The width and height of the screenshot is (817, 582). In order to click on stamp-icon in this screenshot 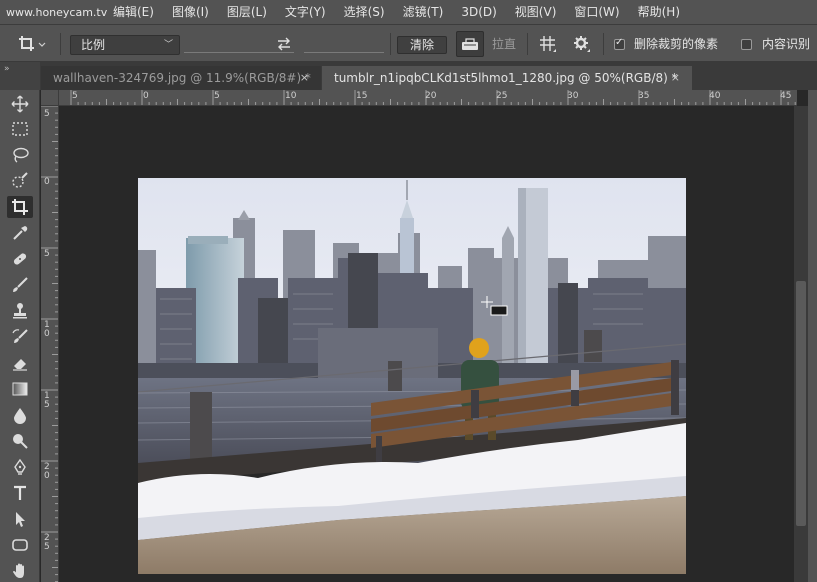, I will do `click(20, 311)`.